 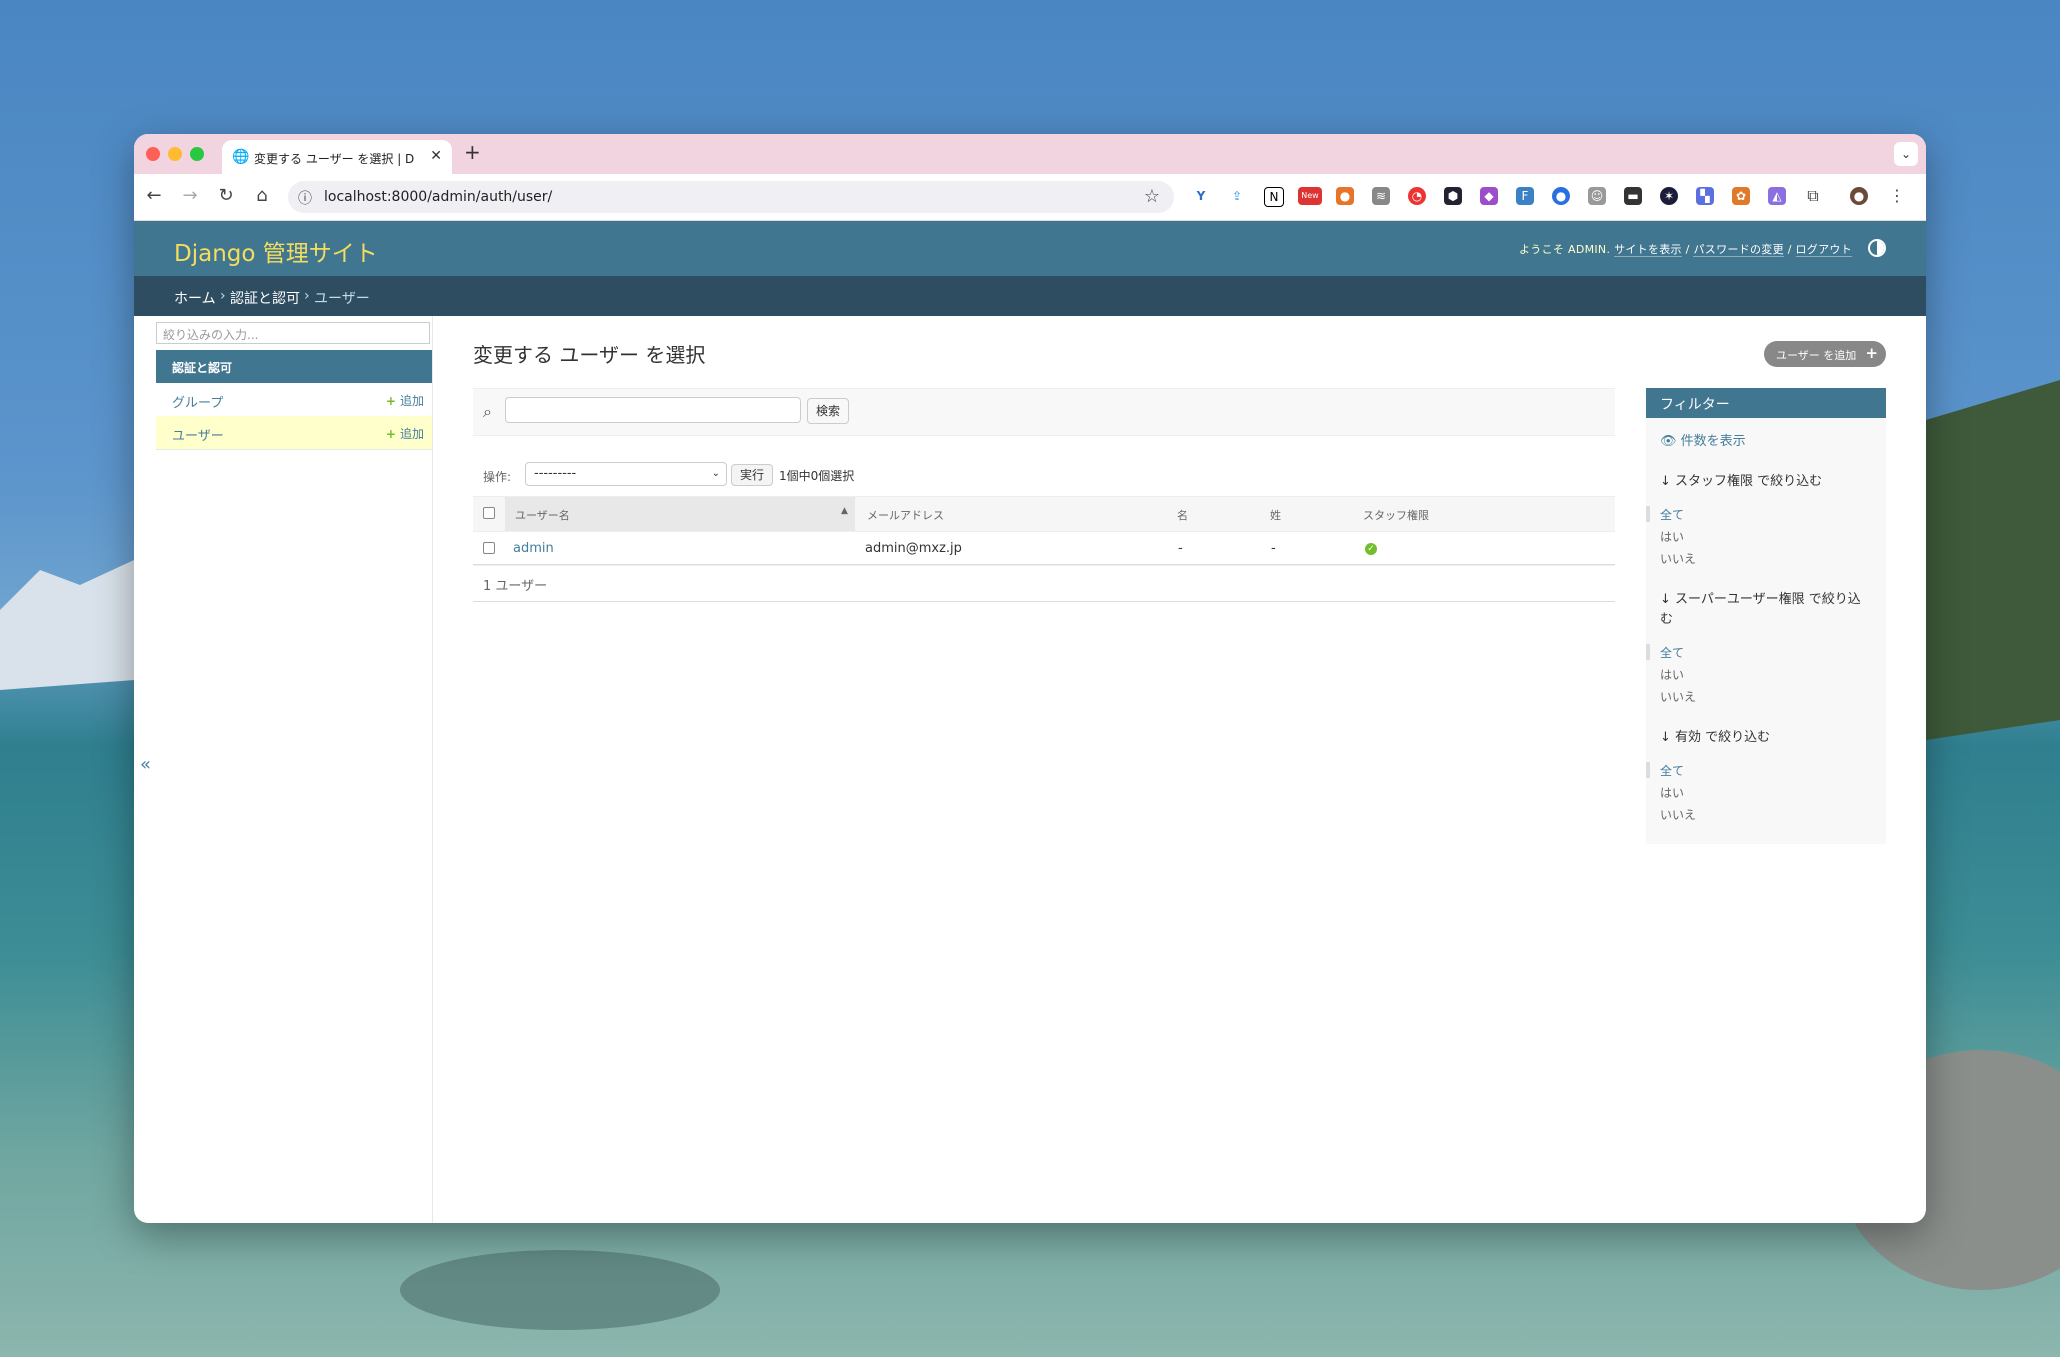 I want to click on bookmark-star-icon: ☆, so click(x=1152, y=196).